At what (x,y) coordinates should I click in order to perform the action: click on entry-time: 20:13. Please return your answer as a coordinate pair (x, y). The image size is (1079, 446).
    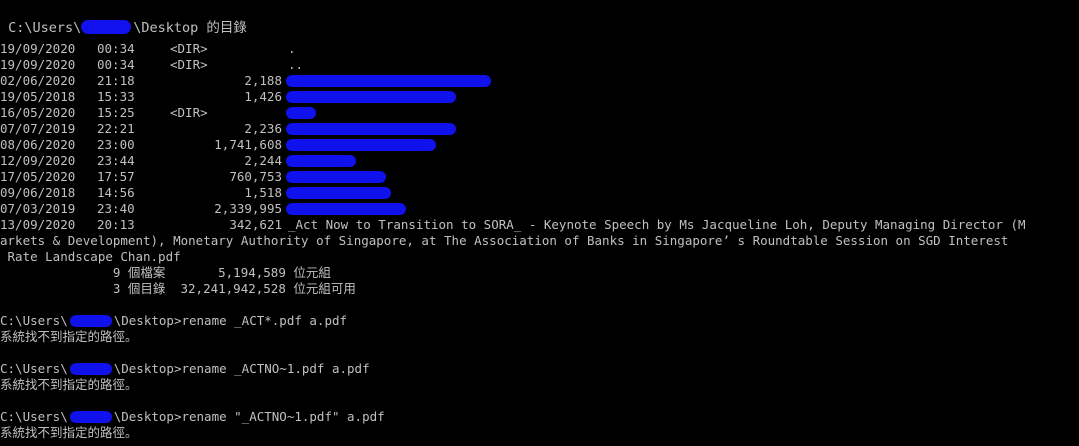
    Looking at the image, I should click on (116, 224).